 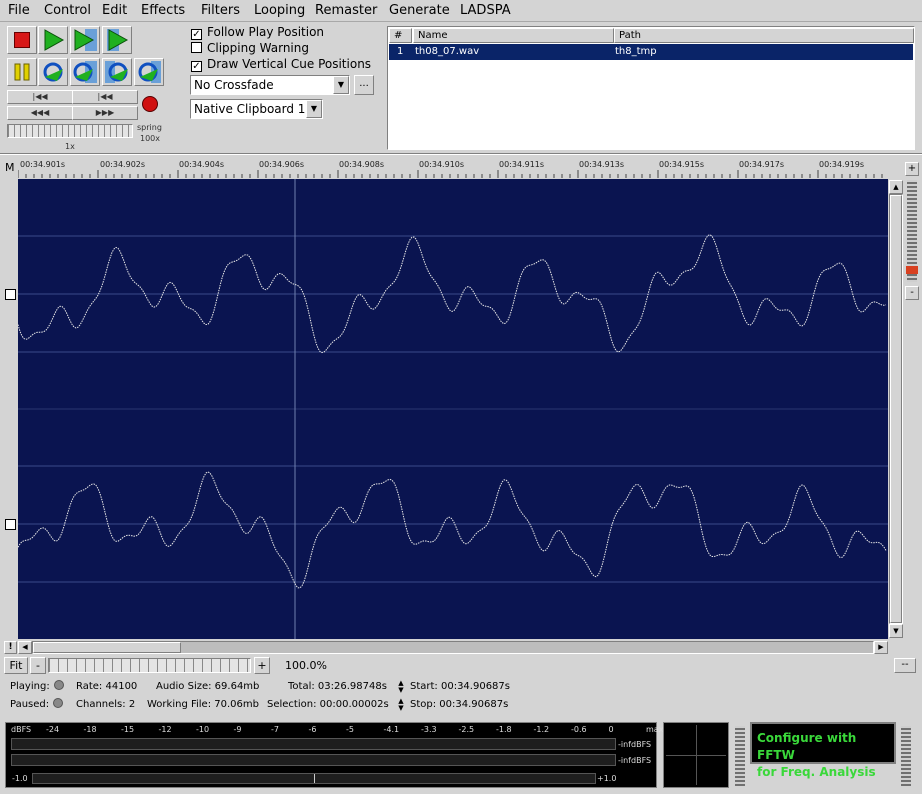 I want to click on balance-min-label: -1.0, so click(x=20, y=778).